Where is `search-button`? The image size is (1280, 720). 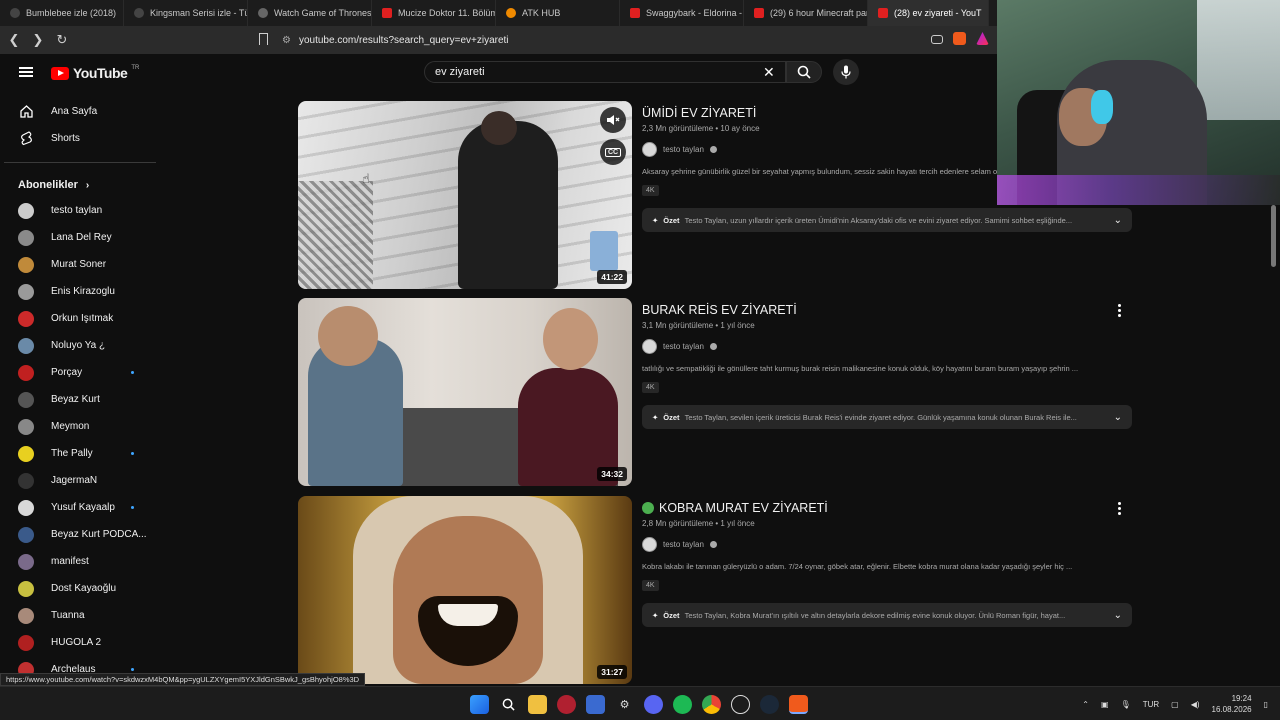 search-button is located at coordinates (804, 72).